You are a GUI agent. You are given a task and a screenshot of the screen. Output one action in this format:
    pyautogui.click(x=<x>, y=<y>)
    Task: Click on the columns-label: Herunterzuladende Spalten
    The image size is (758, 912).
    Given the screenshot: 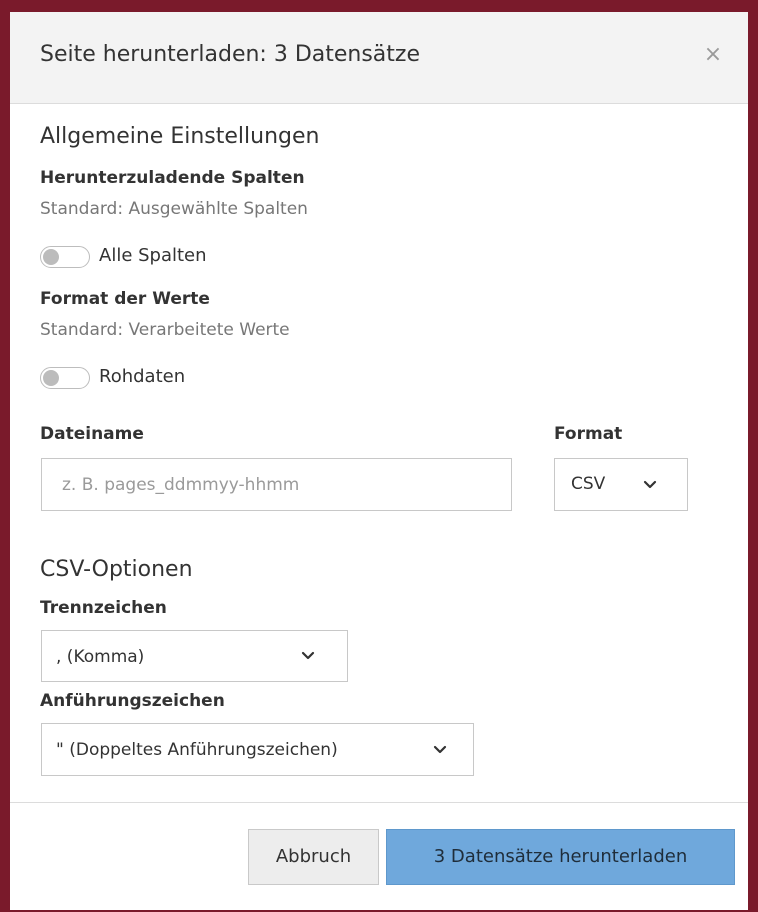 What is the action you would take?
    pyautogui.click(x=172, y=178)
    